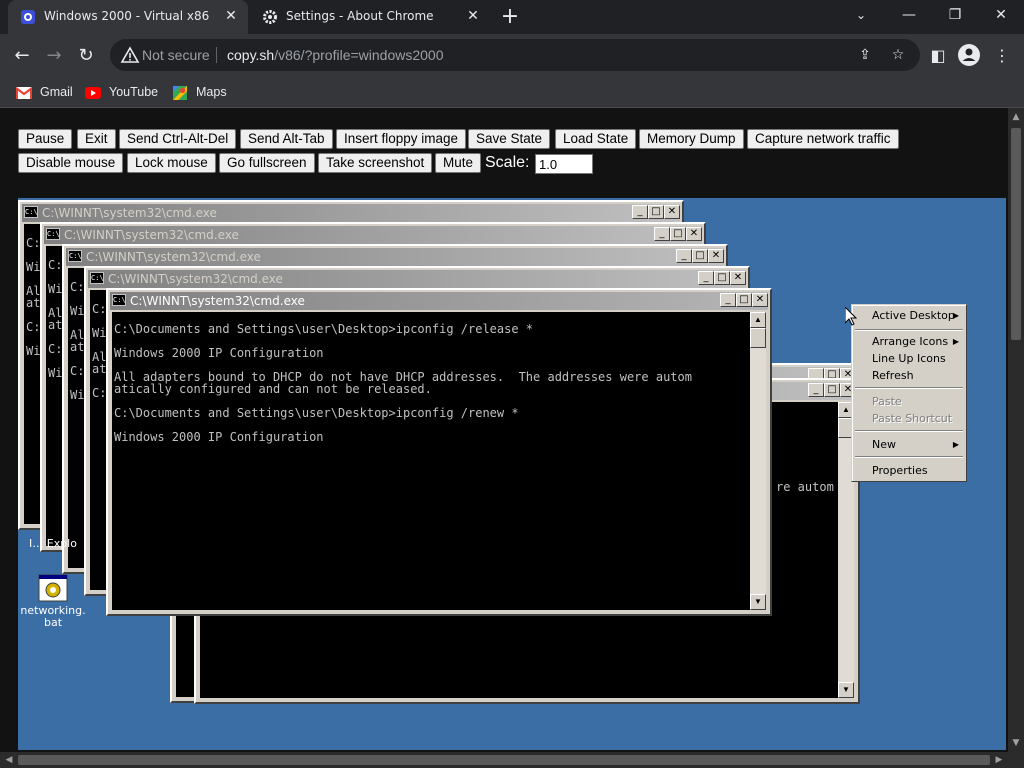 The width and height of the screenshot is (1024, 768). I want to click on new-tab-button: +, so click(510, 17).